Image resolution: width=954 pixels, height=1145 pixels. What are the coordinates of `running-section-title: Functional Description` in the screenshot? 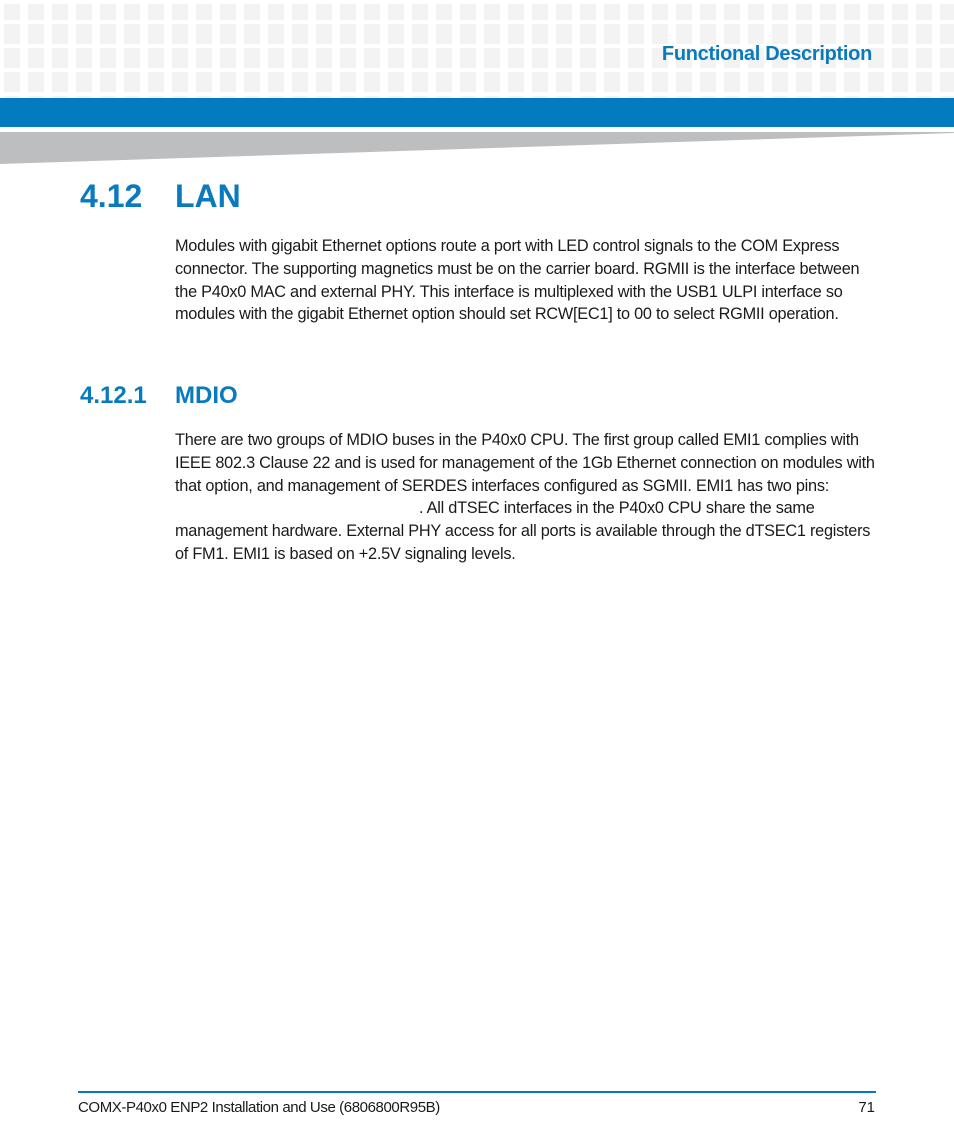 It's located at (766, 54).